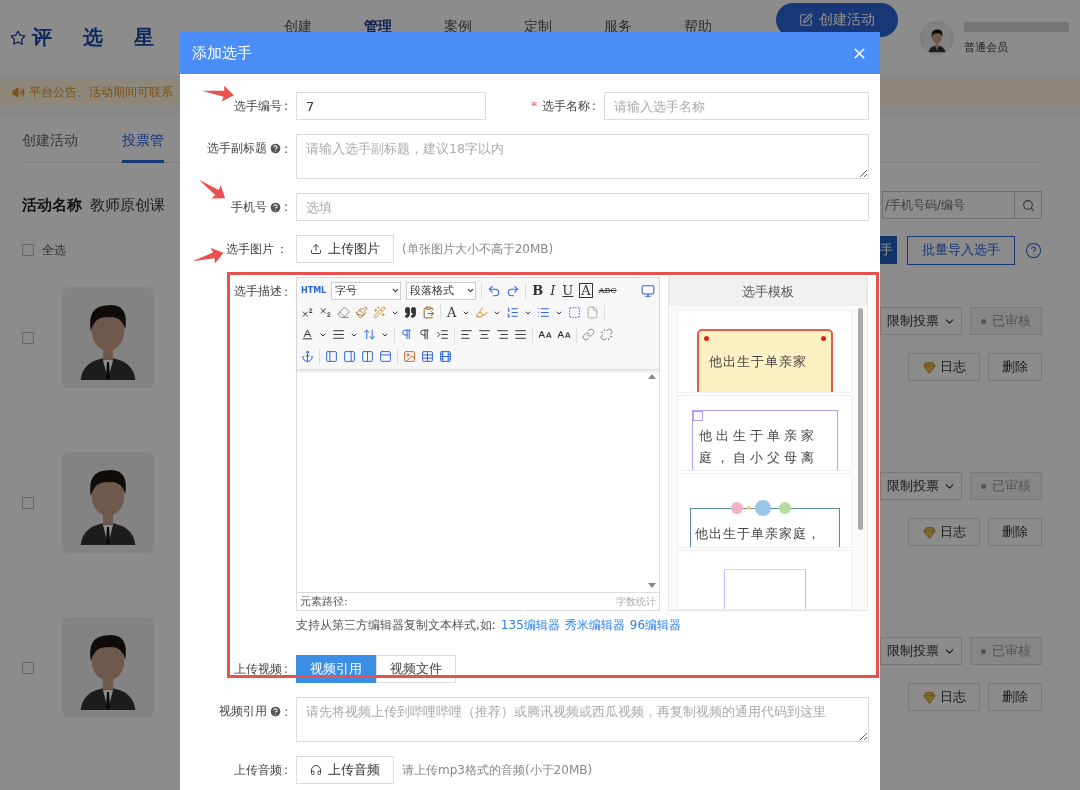 This screenshot has height=790, width=1080. Describe the element at coordinates (127, 205) in the screenshot. I see `activity-name: 教师原创课` at that location.